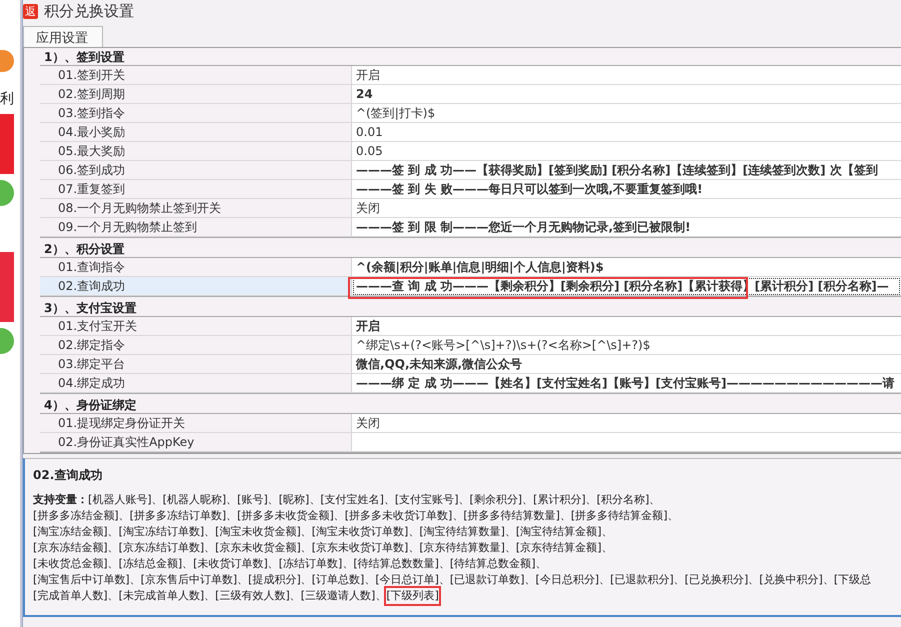  Describe the element at coordinates (626, 94) in the screenshot. I see `setting-value: 24` at that location.